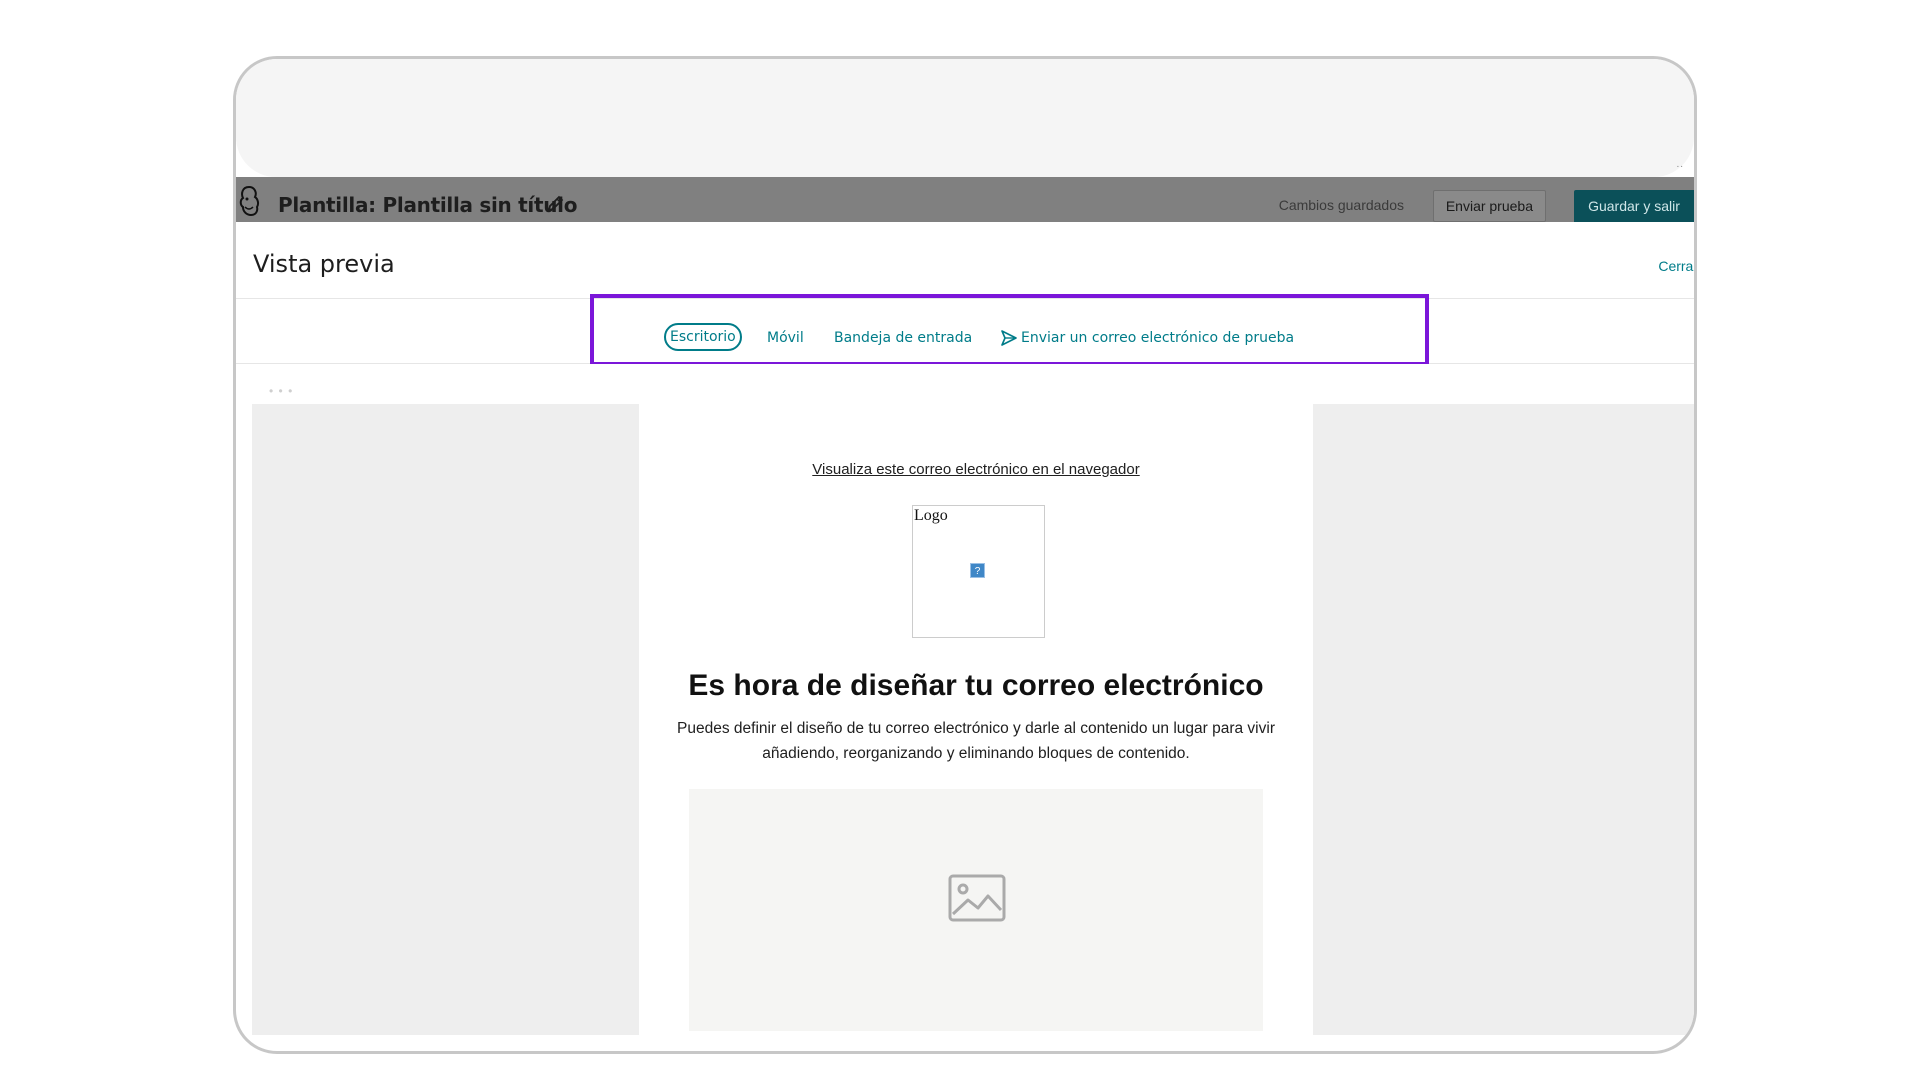 This screenshot has width=1920, height=1080. What do you see at coordinates (1634, 206) in the screenshot?
I see `save-and-exit-button: Guardar y salir` at bounding box center [1634, 206].